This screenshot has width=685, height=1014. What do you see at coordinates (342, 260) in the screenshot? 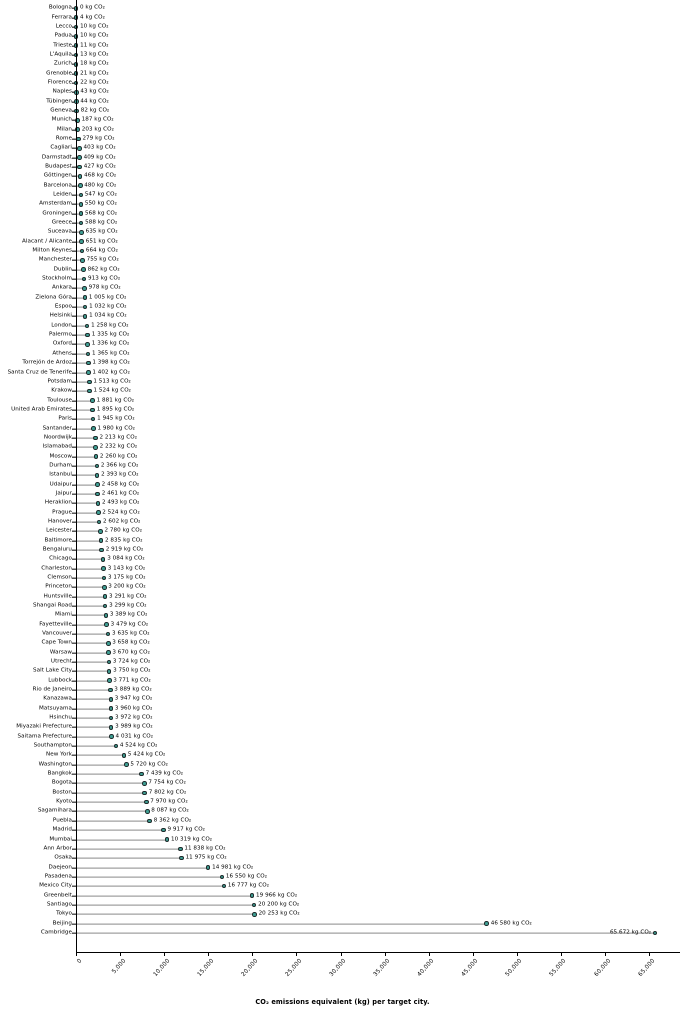
I see `chart-row: Manchester 755 kg CO₂` at bounding box center [342, 260].